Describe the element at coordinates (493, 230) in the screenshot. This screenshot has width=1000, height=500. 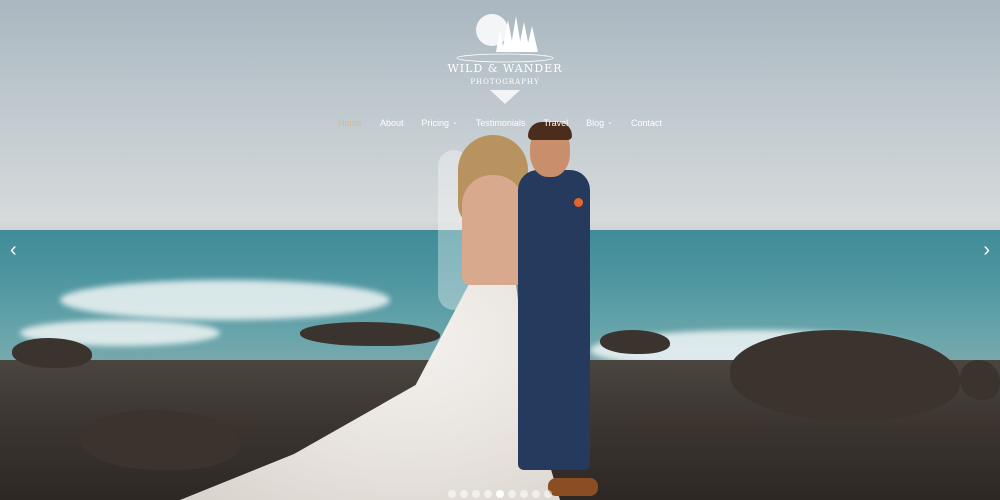
I see `bride` at that location.